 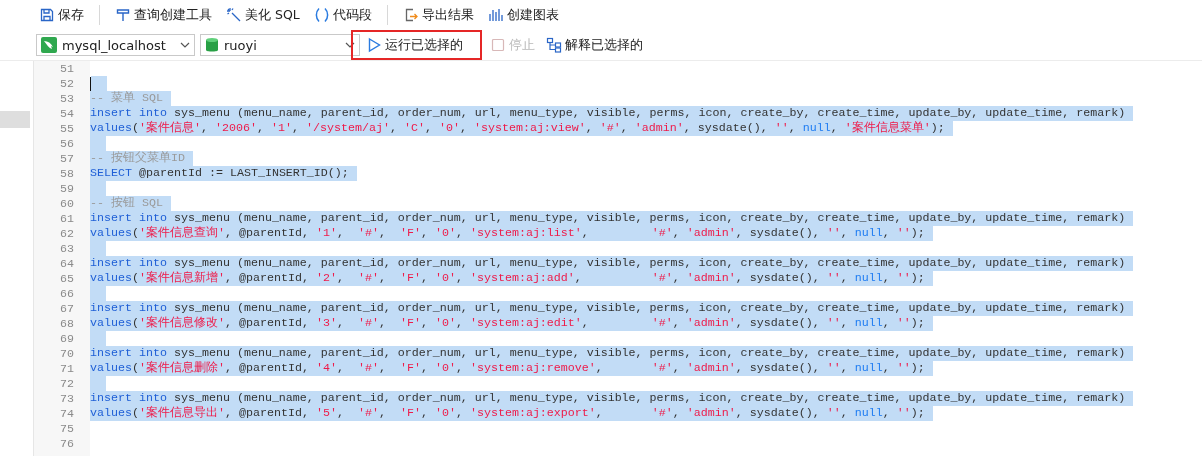 What do you see at coordinates (66, 398) in the screenshot?
I see `line-number: 73` at bounding box center [66, 398].